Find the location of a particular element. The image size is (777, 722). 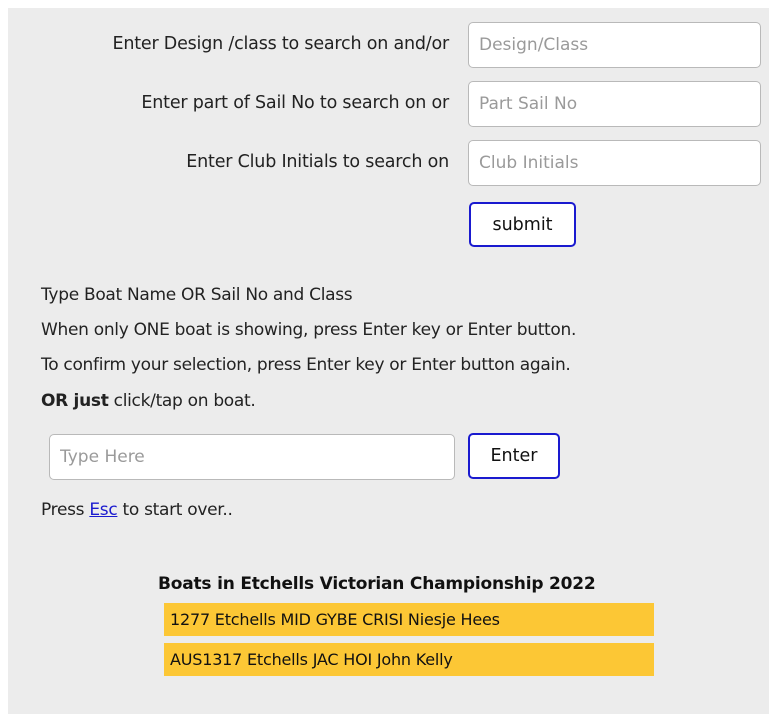

design-row: Enter Design /class to search on and/or is located at coordinates (388, 45).